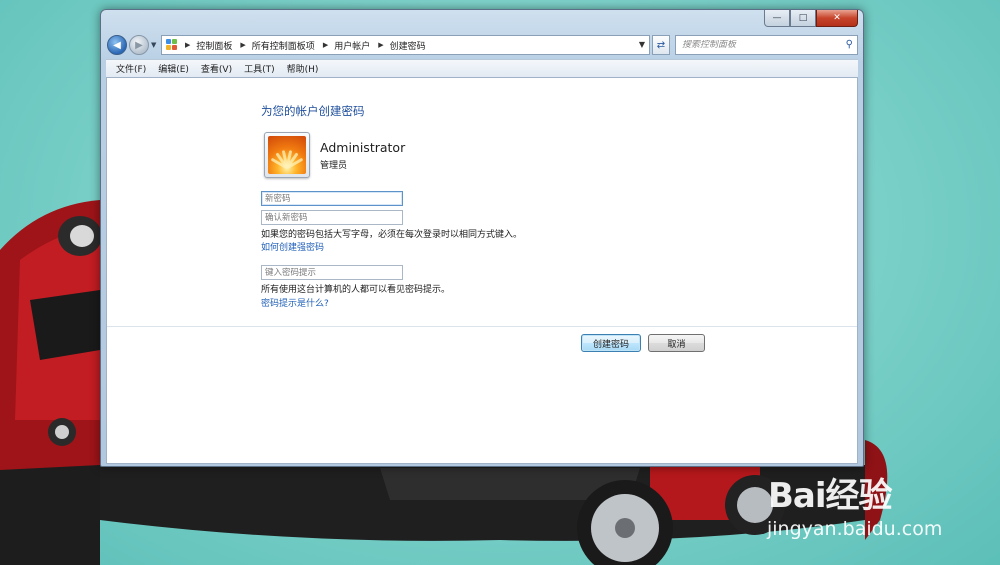 The image size is (1000, 565). What do you see at coordinates (334, 166) in the screenshot?
I see `user-role: 管理员` at bounding box center [334, 166].